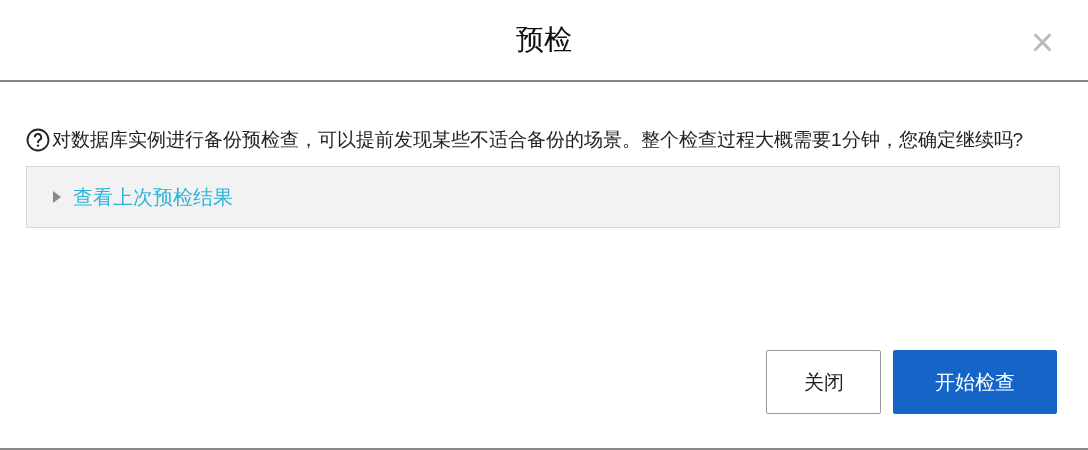 This screenshot has height=450, width=1088. What do you see at coordinates (544, 40) in the screenshot?
I see `dialog-title: 预检` at bounding box center [544, 40].